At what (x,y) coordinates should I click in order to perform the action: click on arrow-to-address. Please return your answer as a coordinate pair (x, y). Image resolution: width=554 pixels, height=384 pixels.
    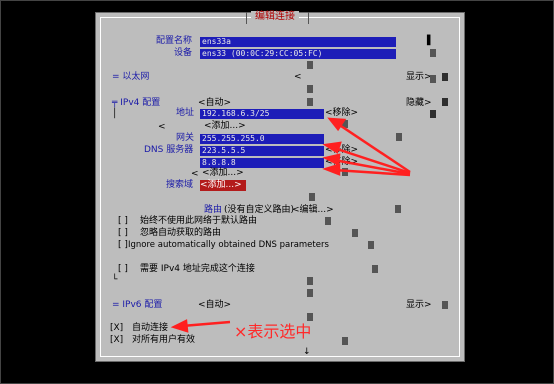
    Looking at the image, I should click on (374, 148).